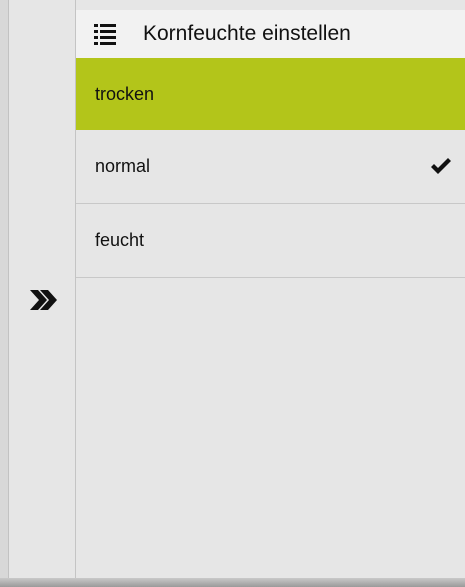 The height and width of the screenshot is (587, 465). Describe the element at coordinates (120, 240) in the screenshot. I see `option-label: feucht` at that location.